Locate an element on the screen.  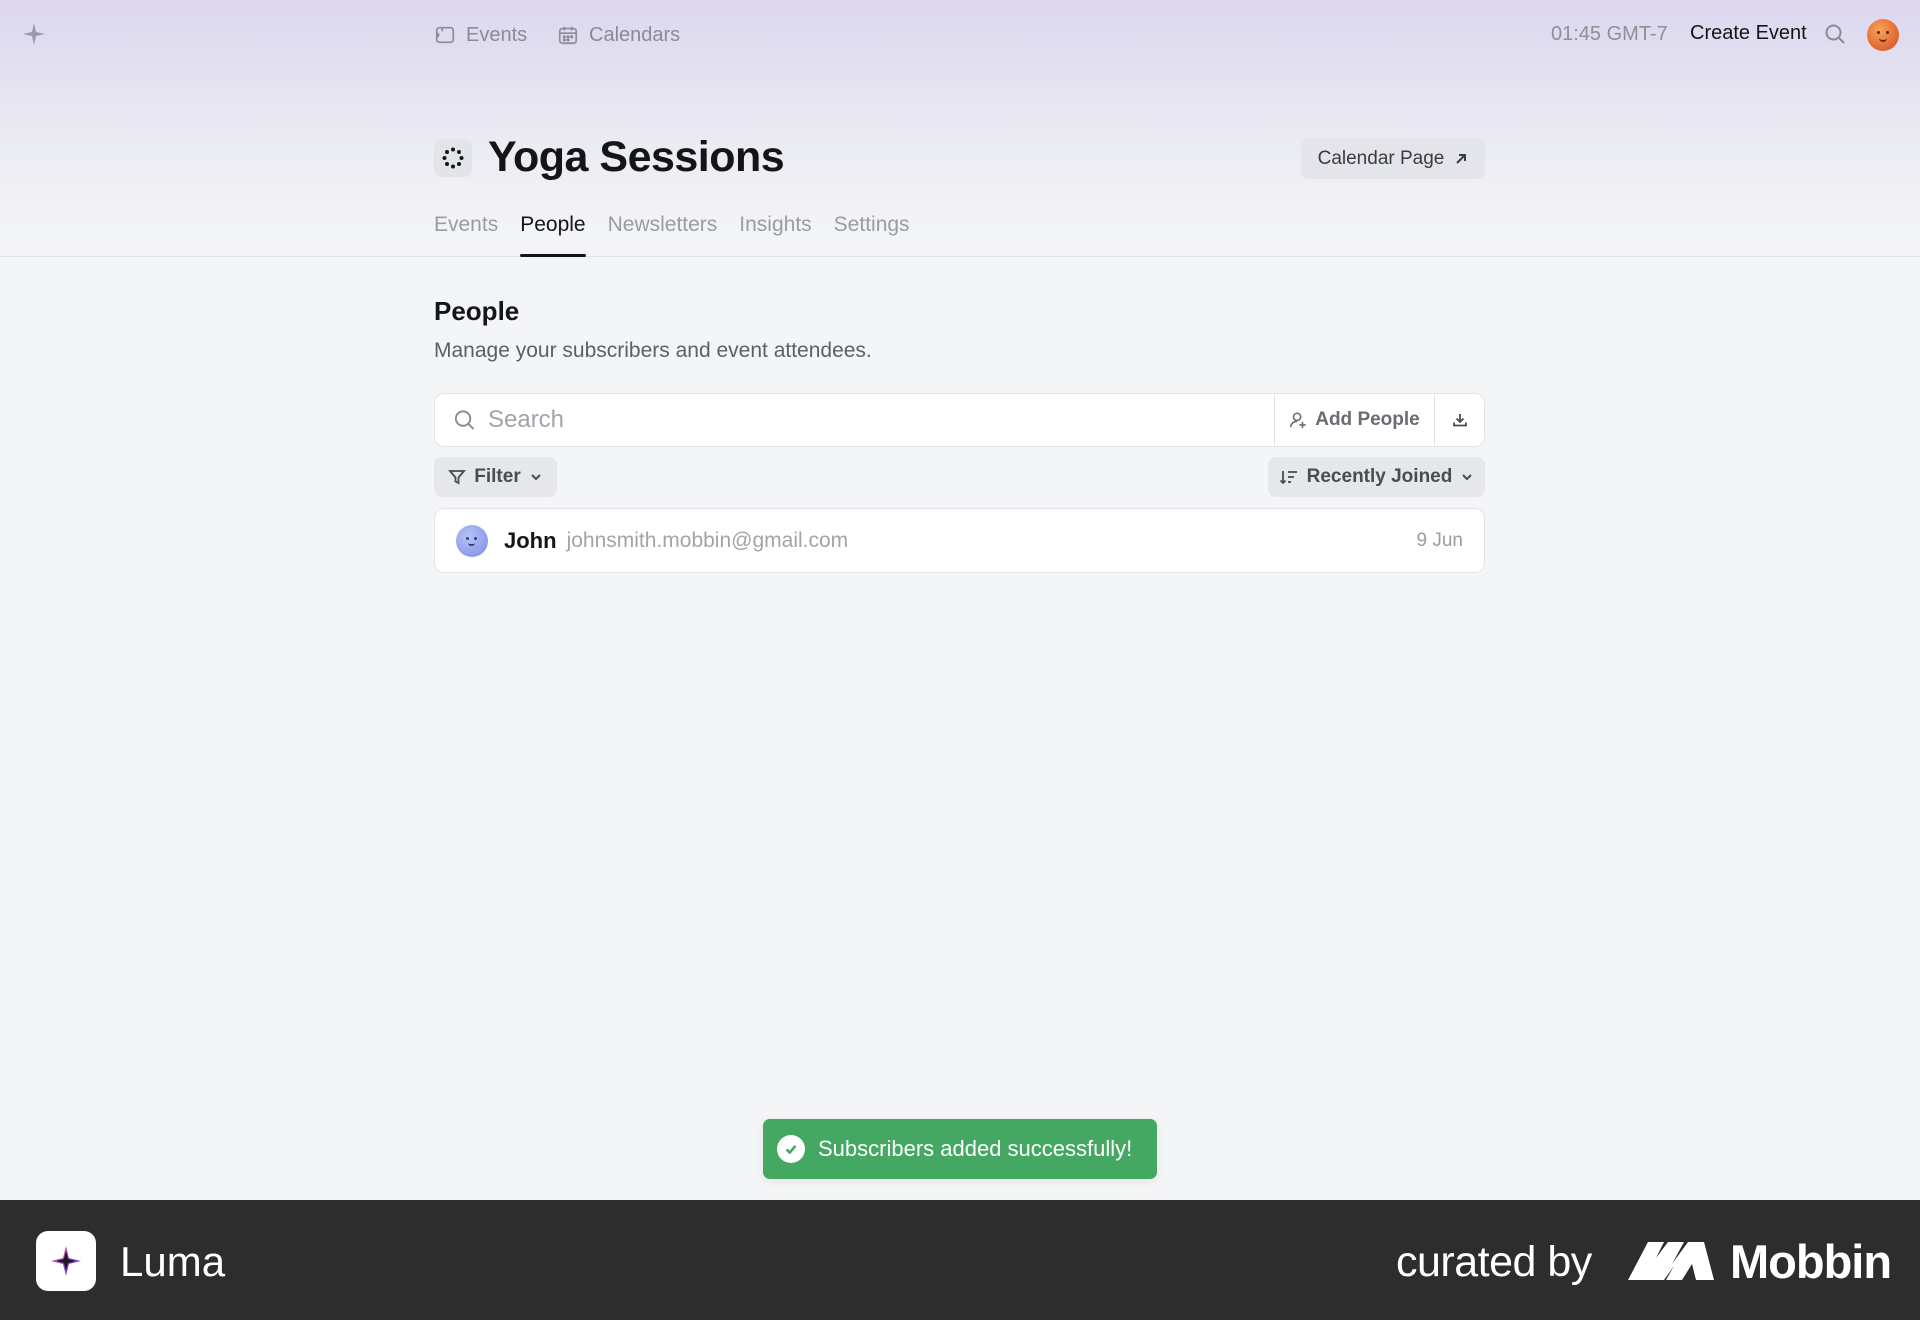
curated-by-text: curated by is located at coordinates (1494, 1262).